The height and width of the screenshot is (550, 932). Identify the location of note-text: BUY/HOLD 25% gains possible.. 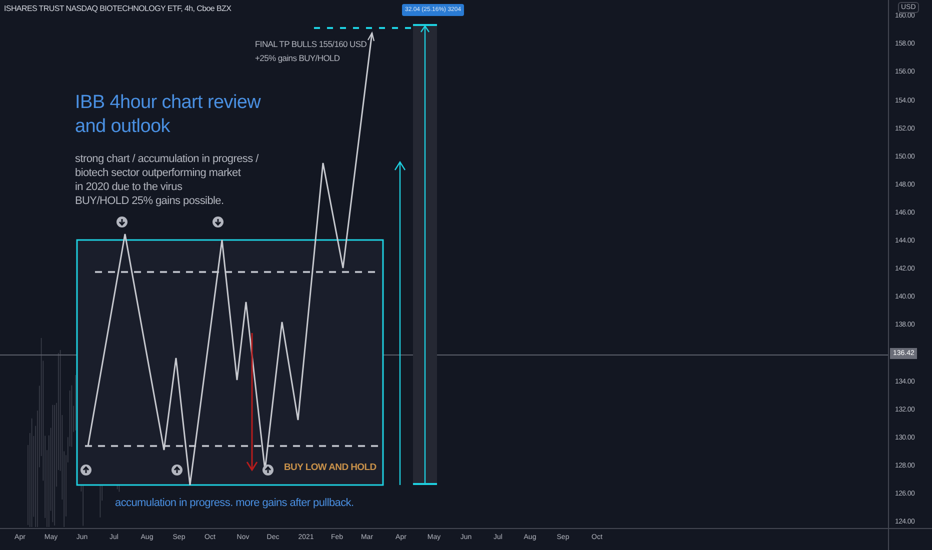
(149, 201).